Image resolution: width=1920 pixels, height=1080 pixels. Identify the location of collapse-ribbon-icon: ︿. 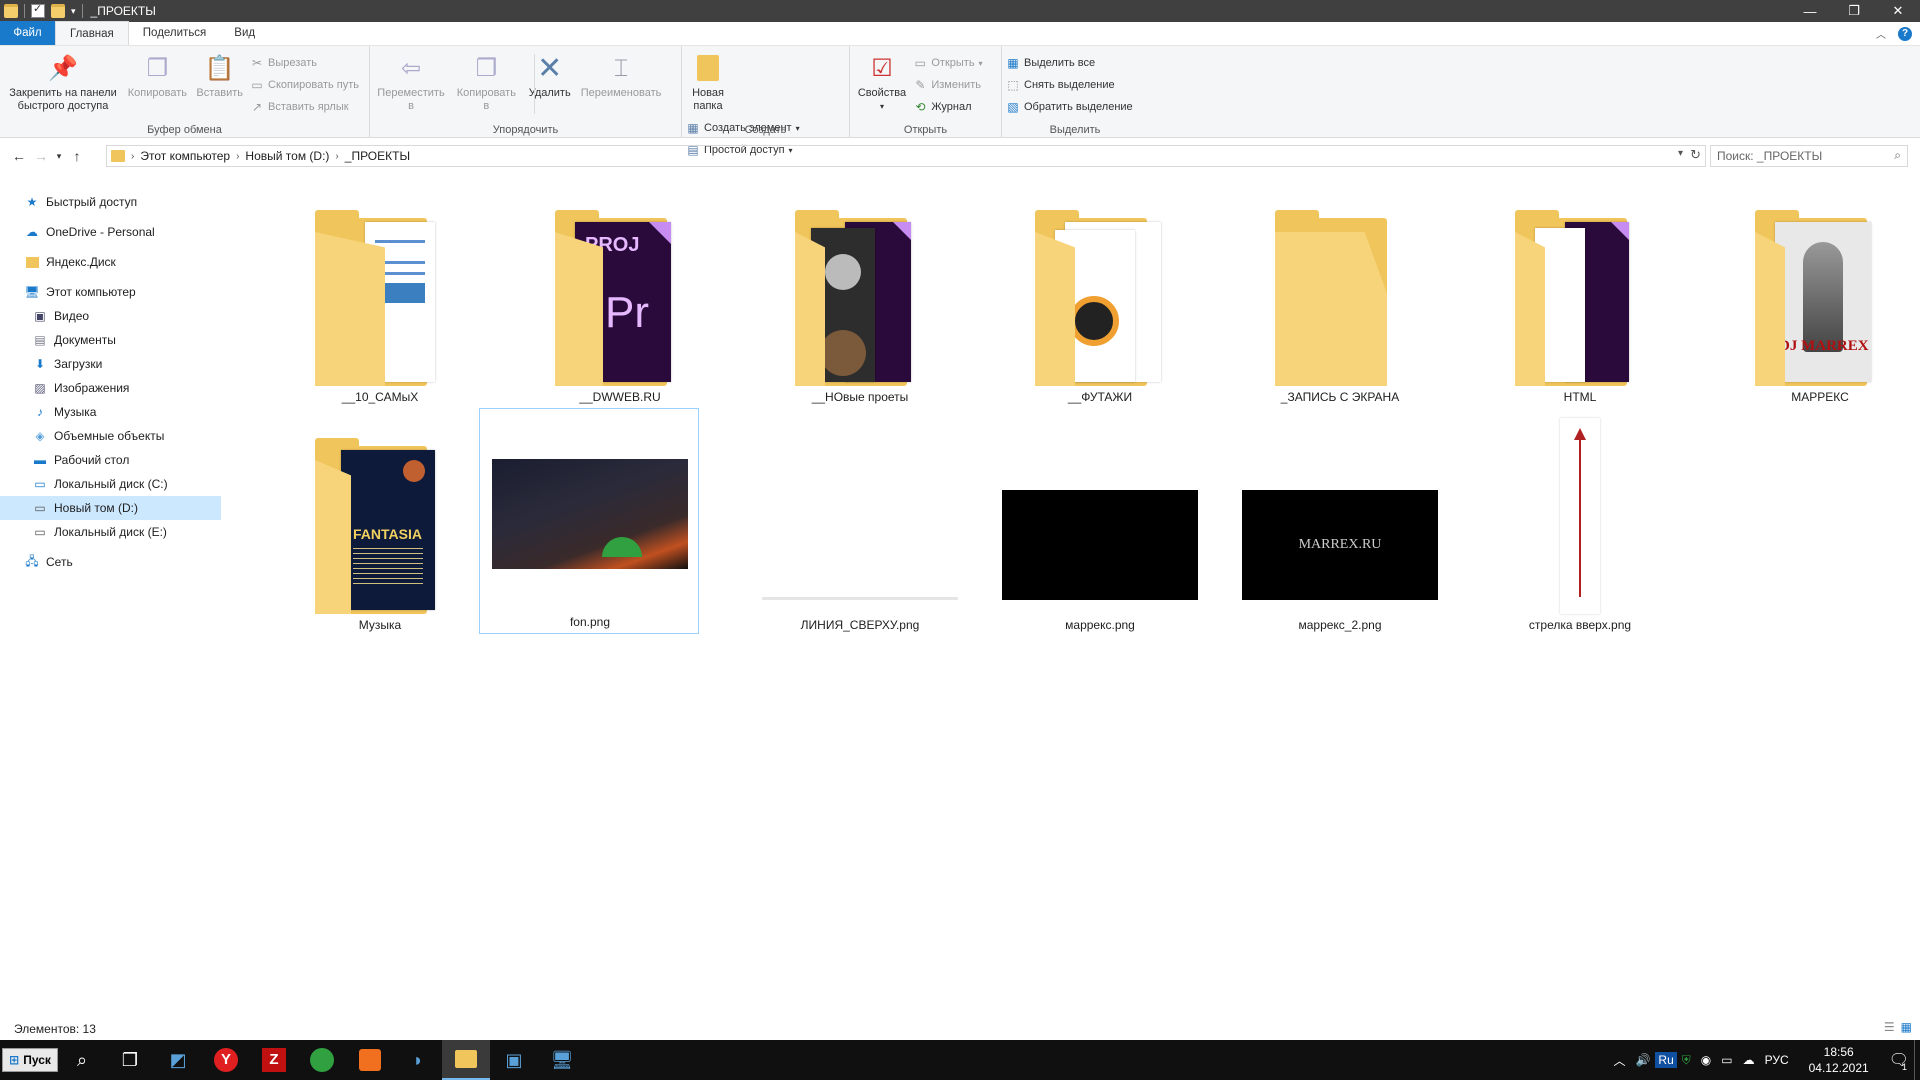
(1881, 33).